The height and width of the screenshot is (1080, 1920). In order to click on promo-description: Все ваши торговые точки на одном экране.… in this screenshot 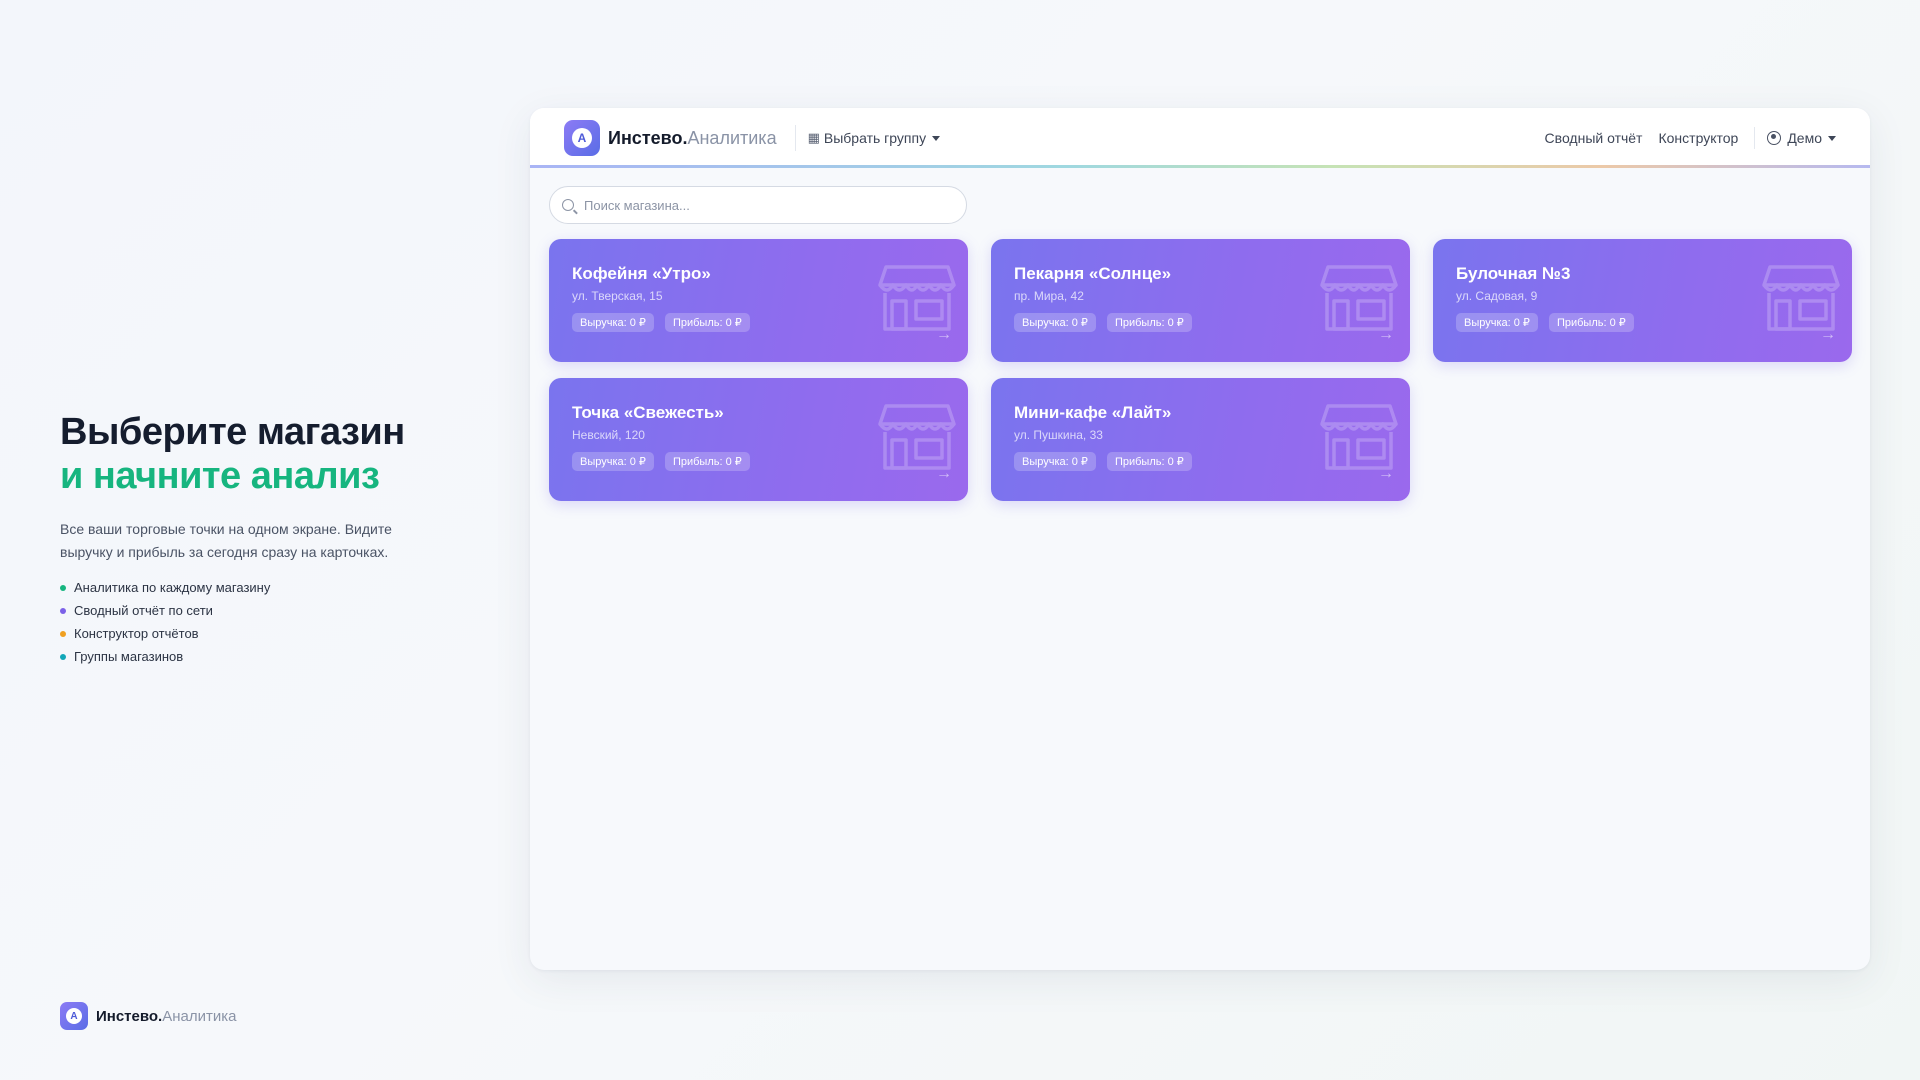, I will do `click(226, 540)`.